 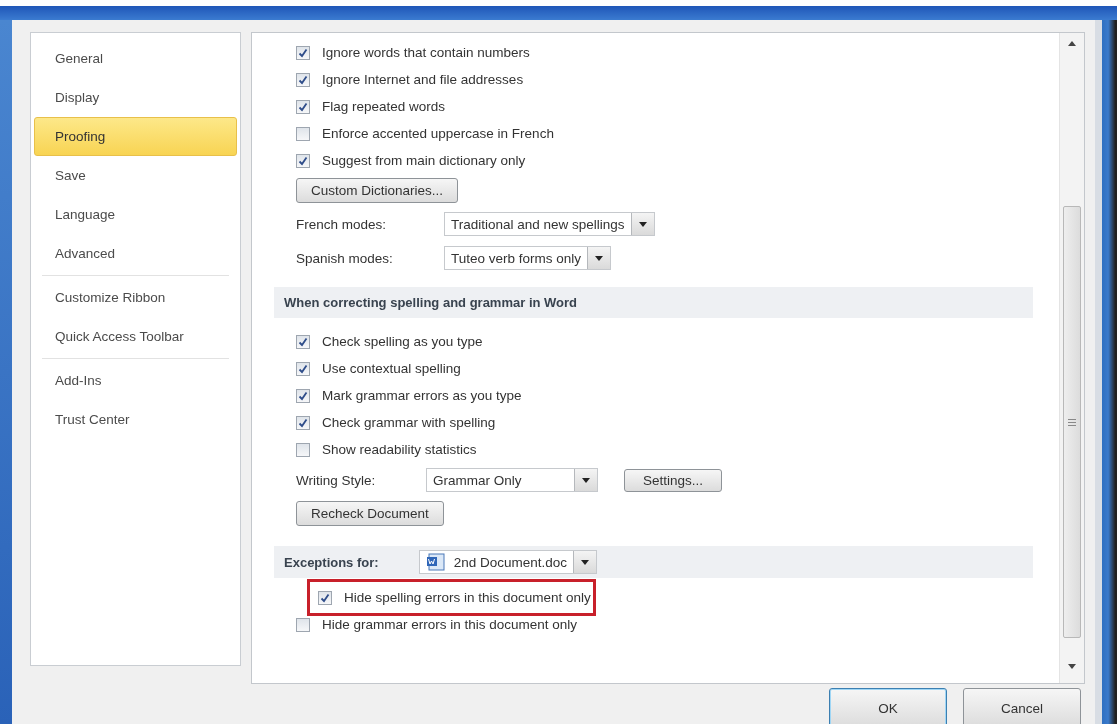 I want to click on checkbox-label: Flag repeated words, so click(x=384, y=106).